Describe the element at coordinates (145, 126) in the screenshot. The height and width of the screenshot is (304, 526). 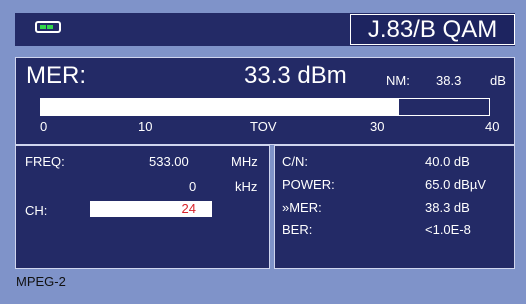
I see `scale-label-10: 10` at that location.